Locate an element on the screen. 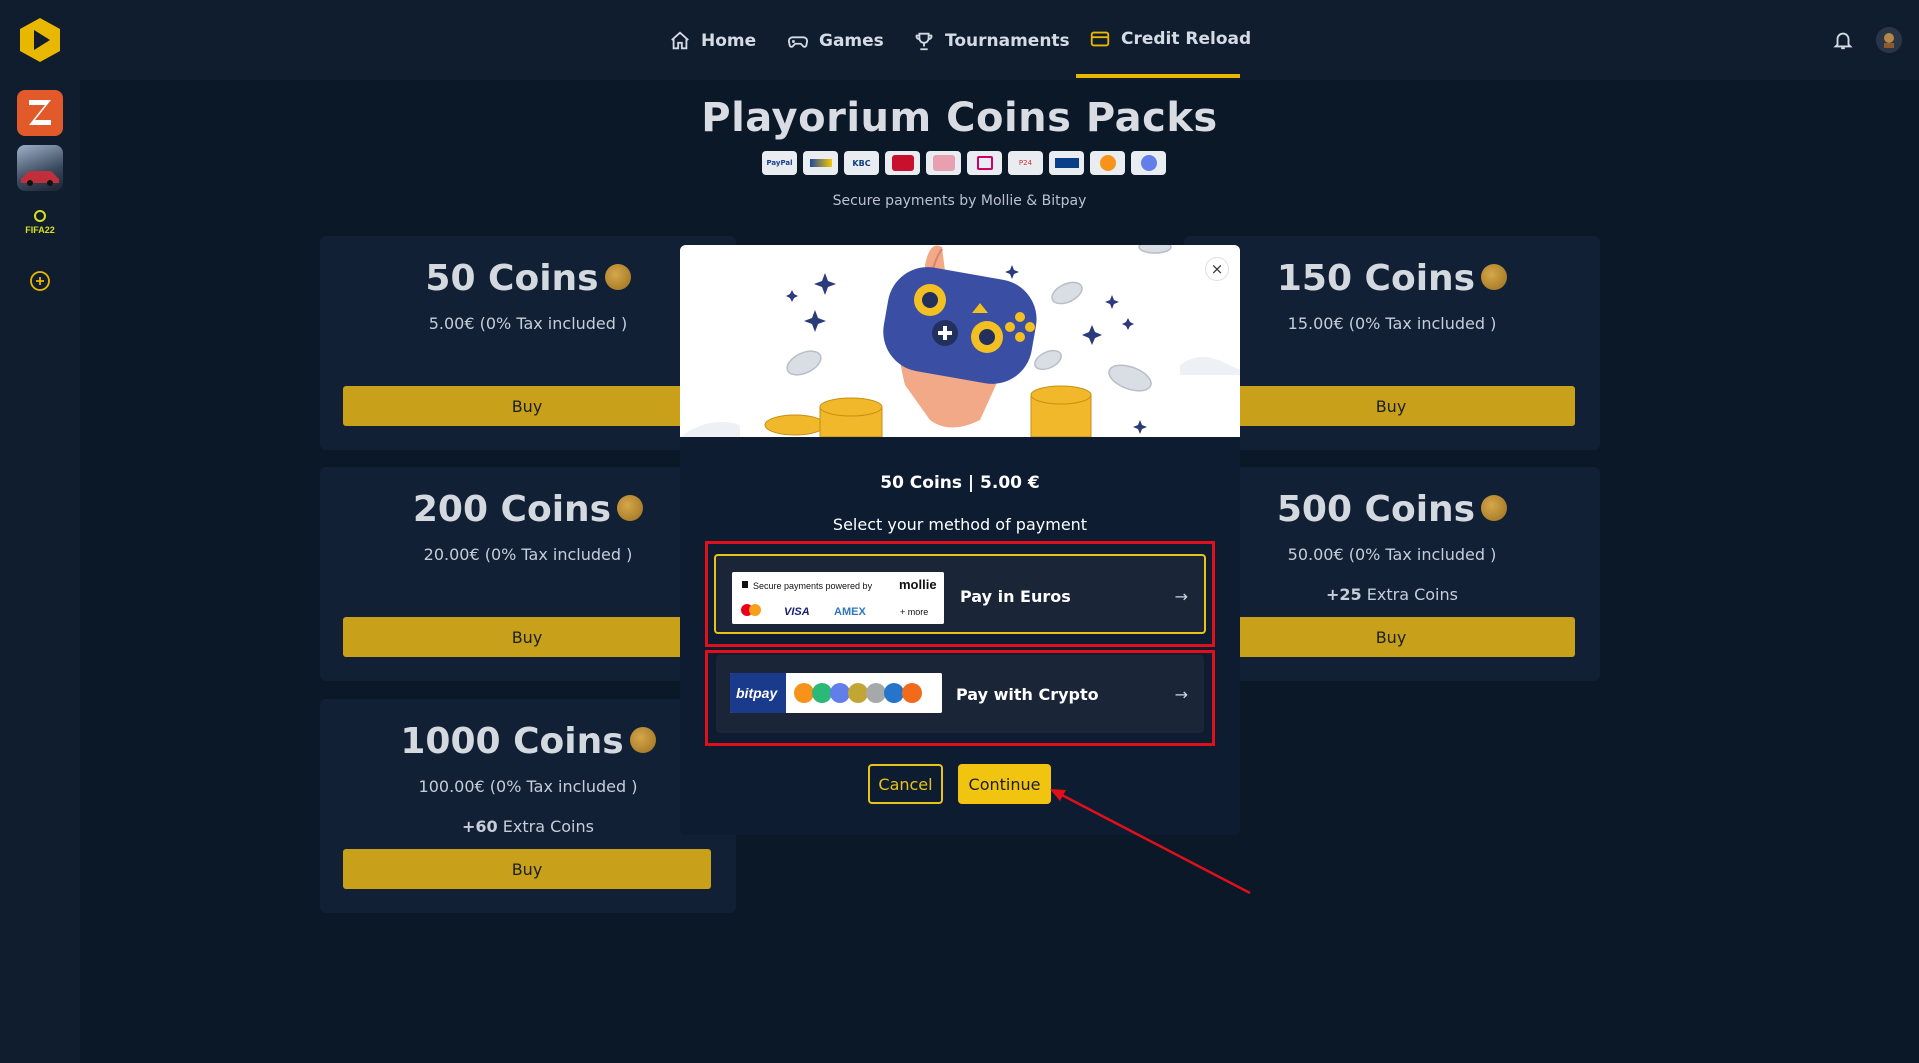 This screenshot has height=1063, width=1919. paypal-icon: PayPal is located at coordinates (779, 163).